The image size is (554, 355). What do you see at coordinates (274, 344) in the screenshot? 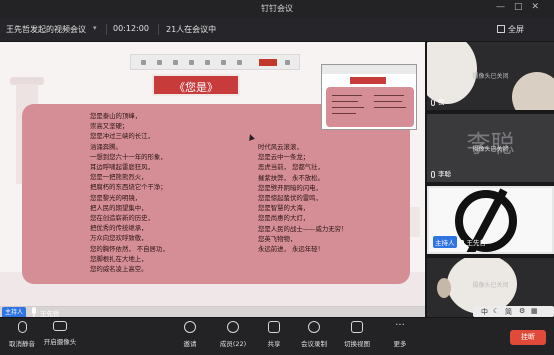
I see `share-label: 共享` at bounding box center [274, 344].